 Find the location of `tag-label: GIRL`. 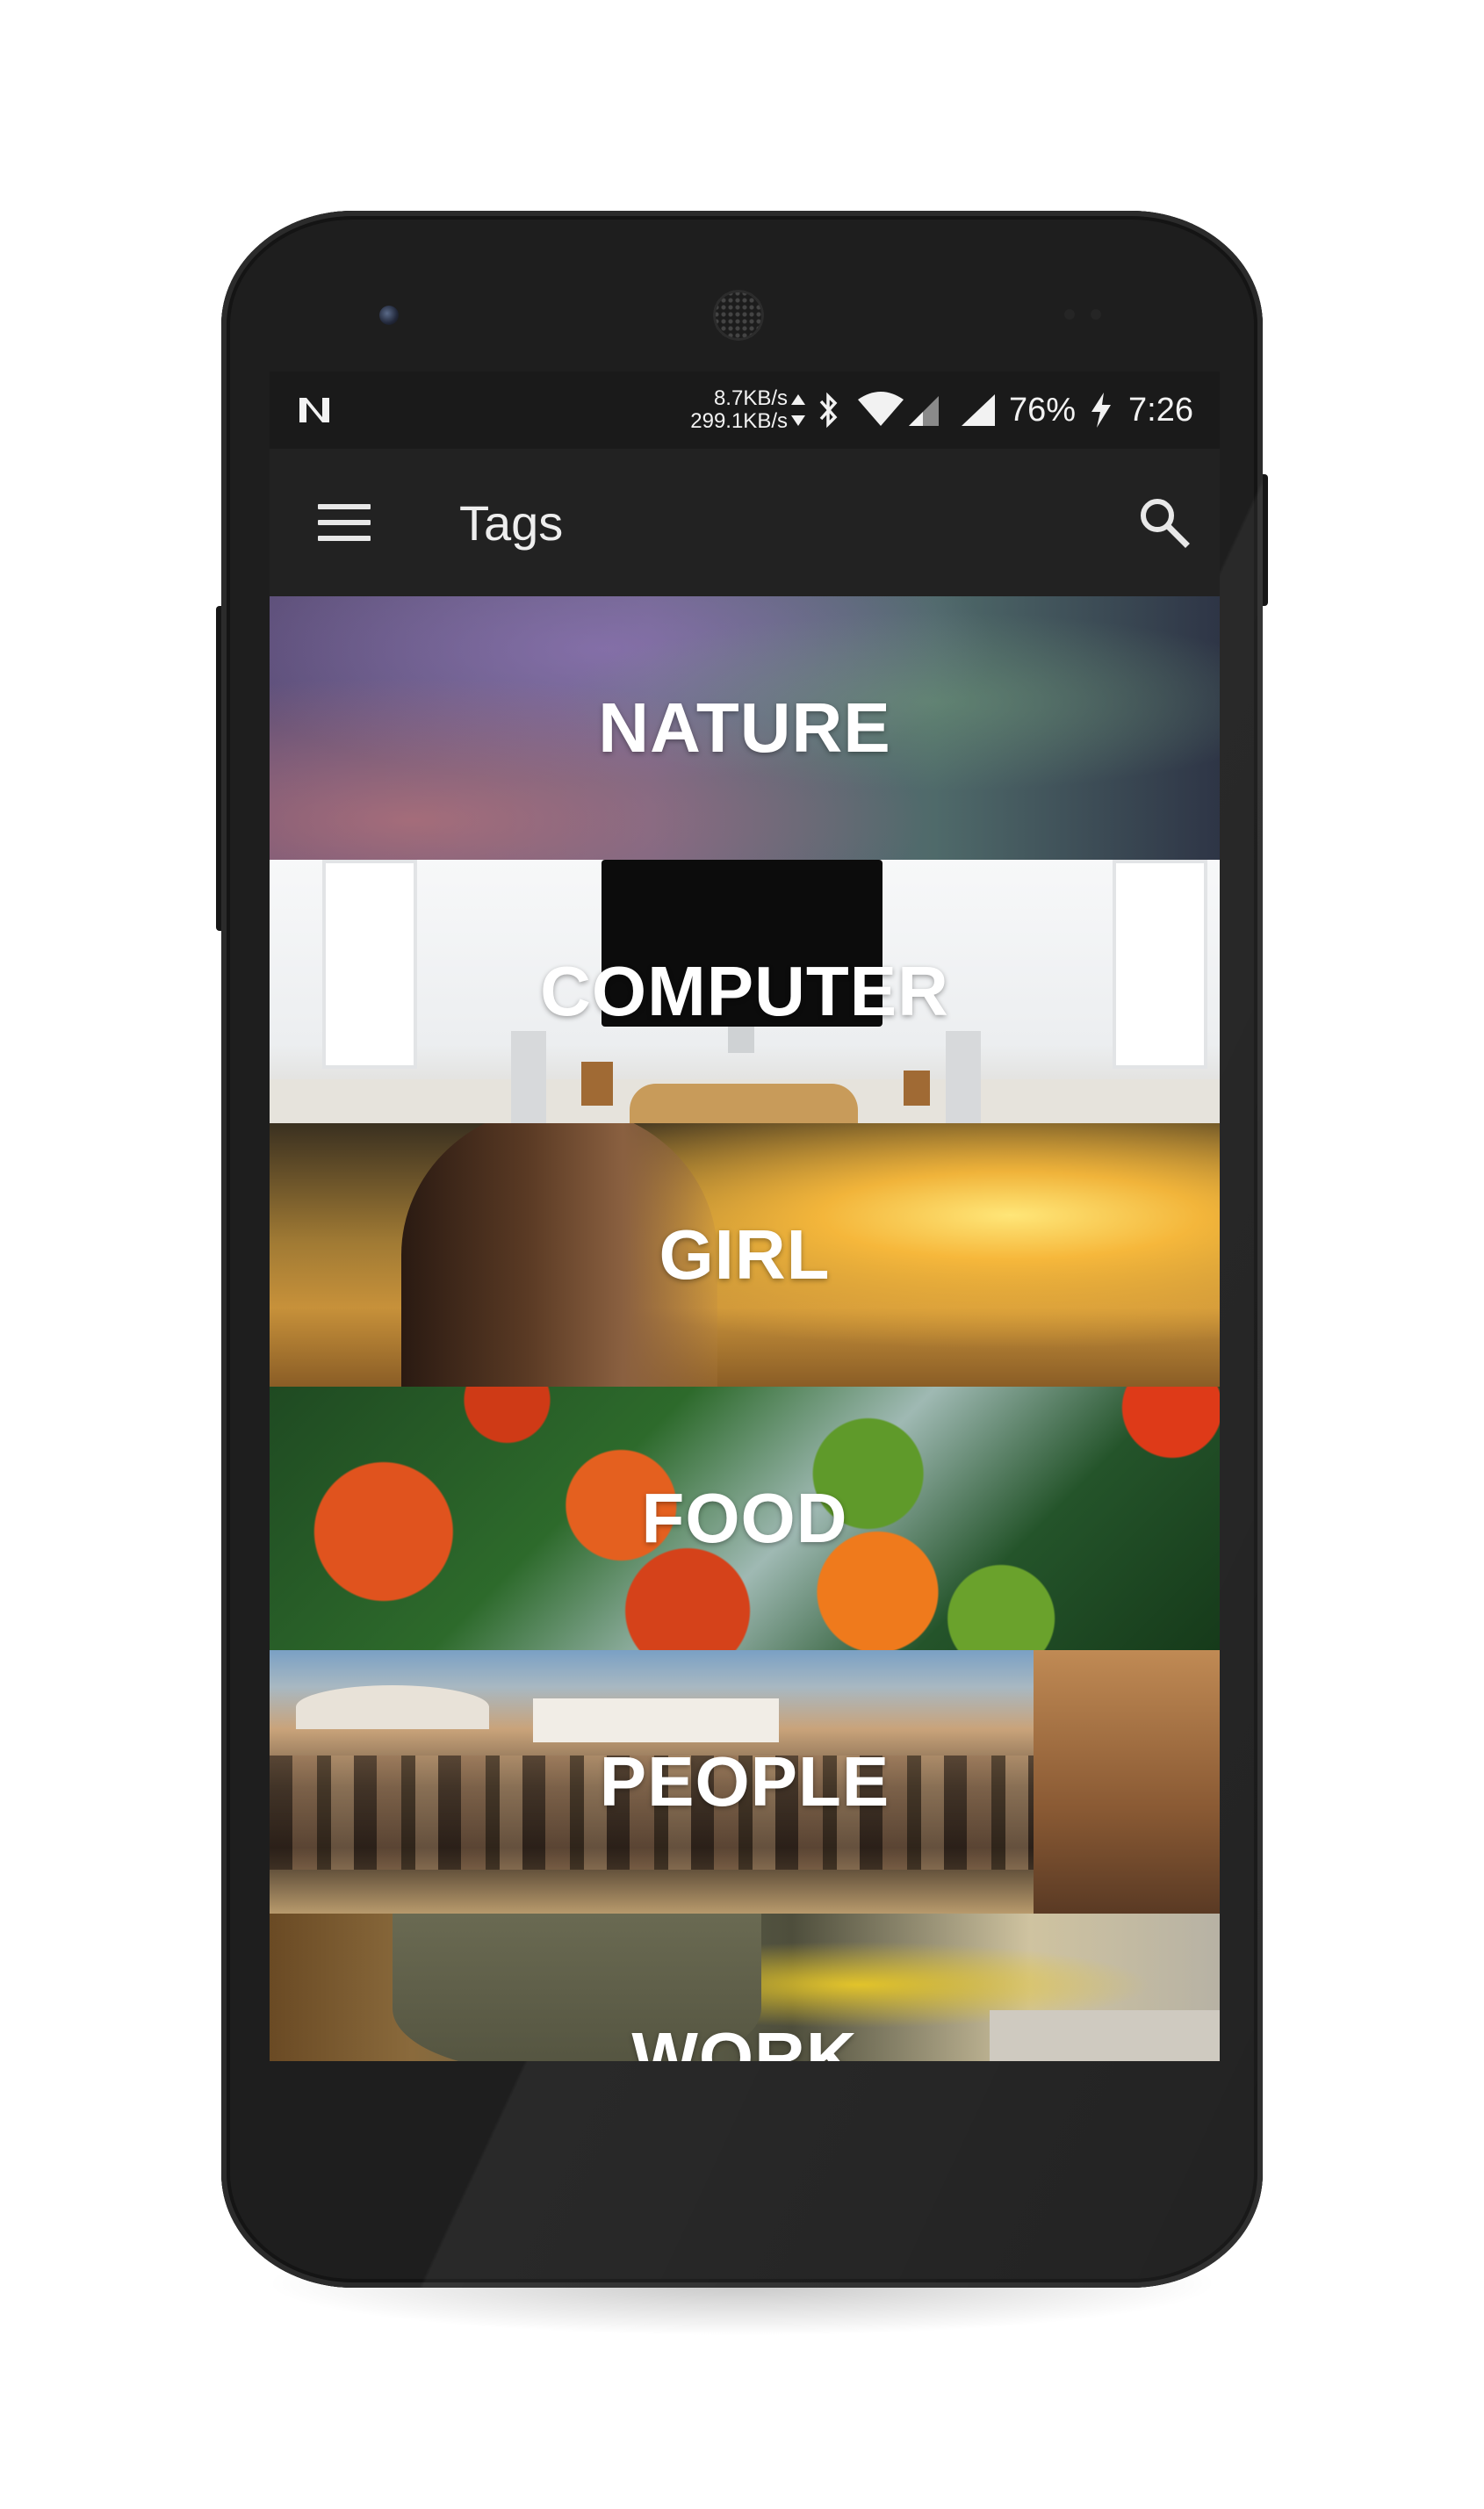

tag-label: GIRL is located at coordinates (745, 1254).